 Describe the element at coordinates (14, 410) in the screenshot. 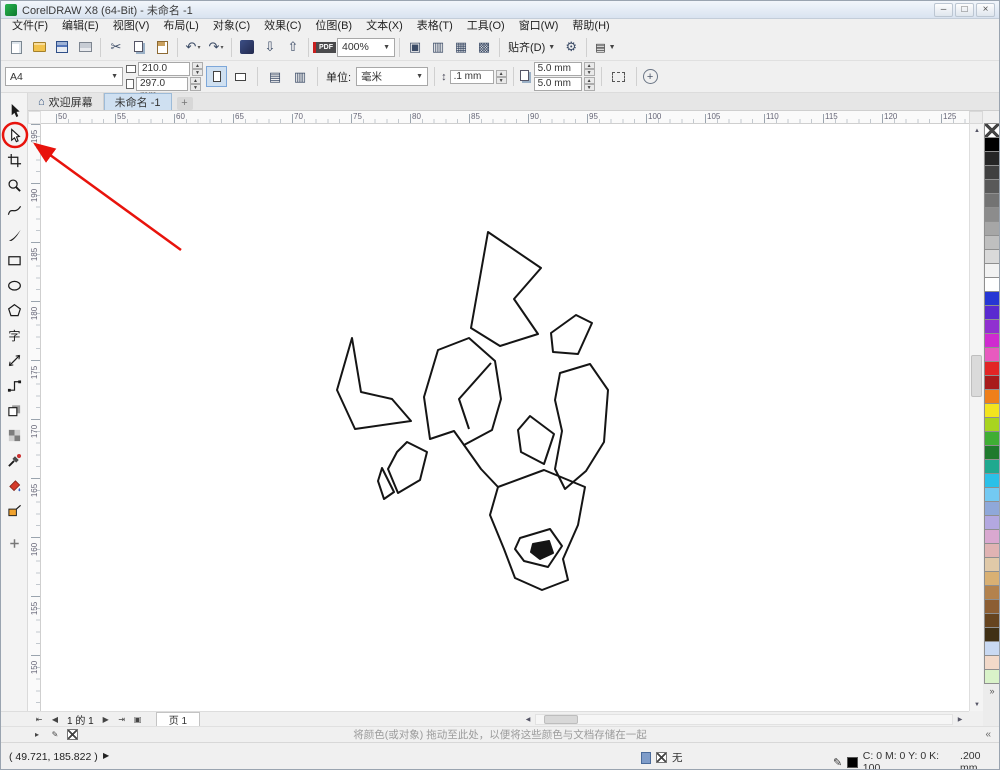

I see `drop-shadow-tool` at that location.